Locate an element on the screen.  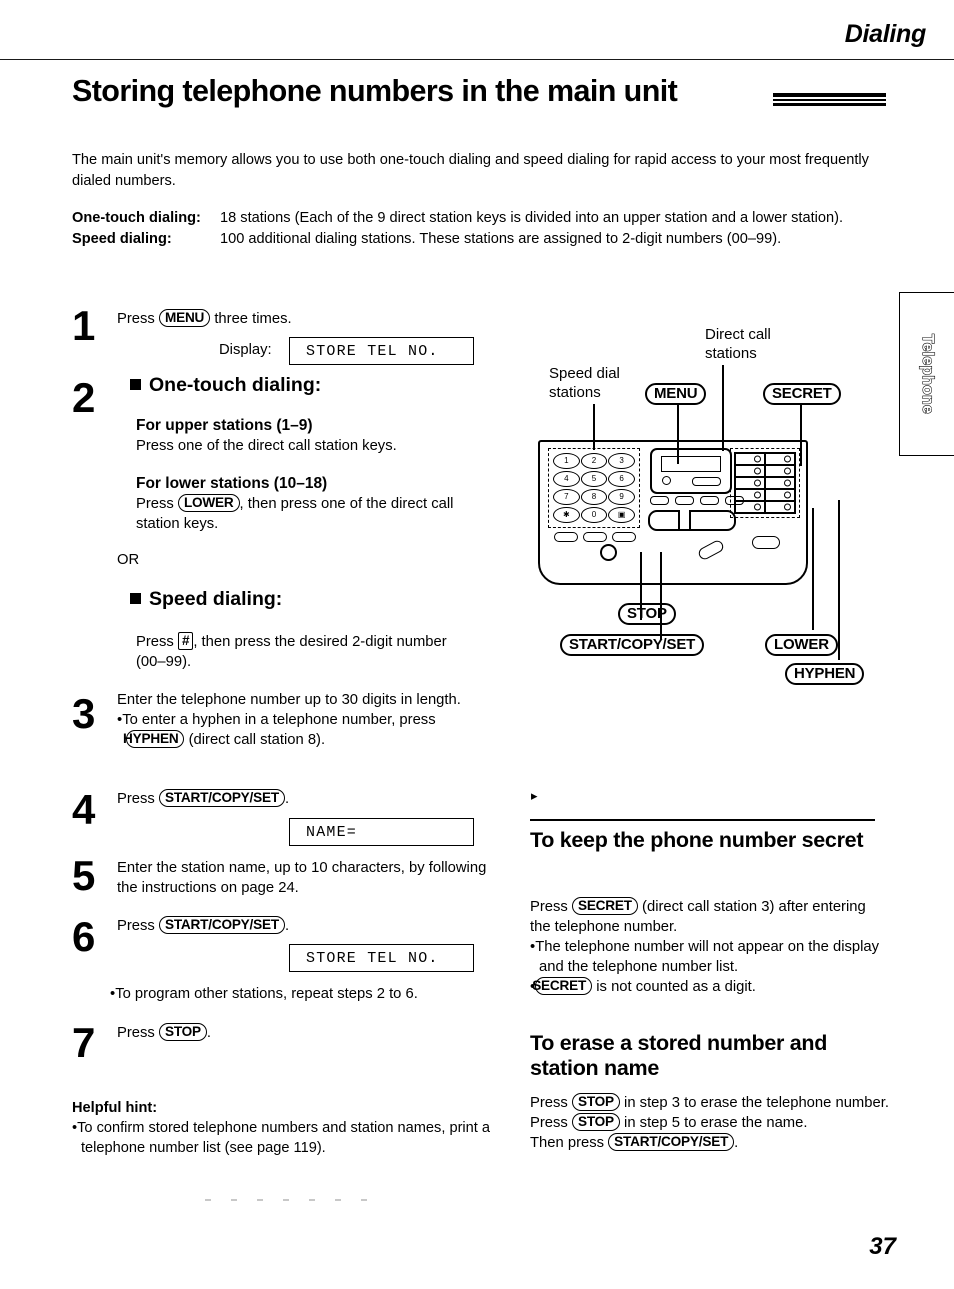
device-side-pill is located at coordinates (766, 542).